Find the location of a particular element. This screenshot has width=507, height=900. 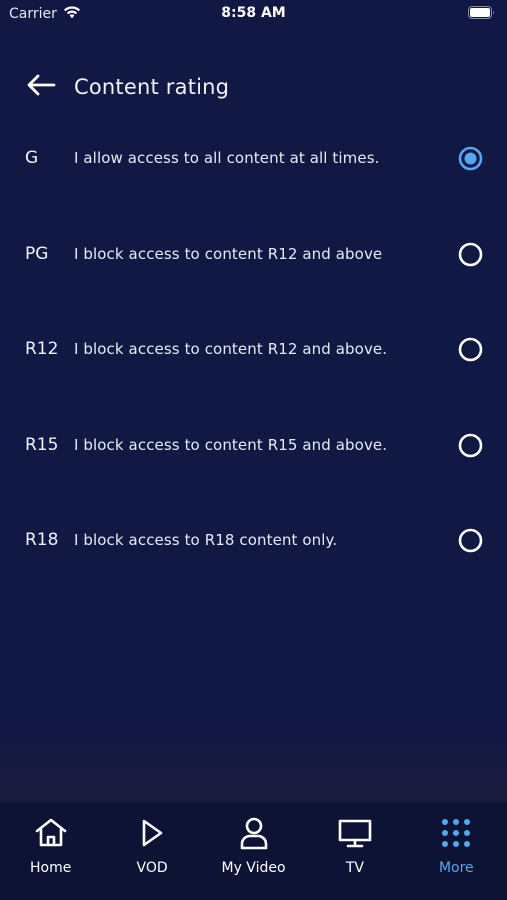

page-header: Content rating is located at coordinates (127, 87).